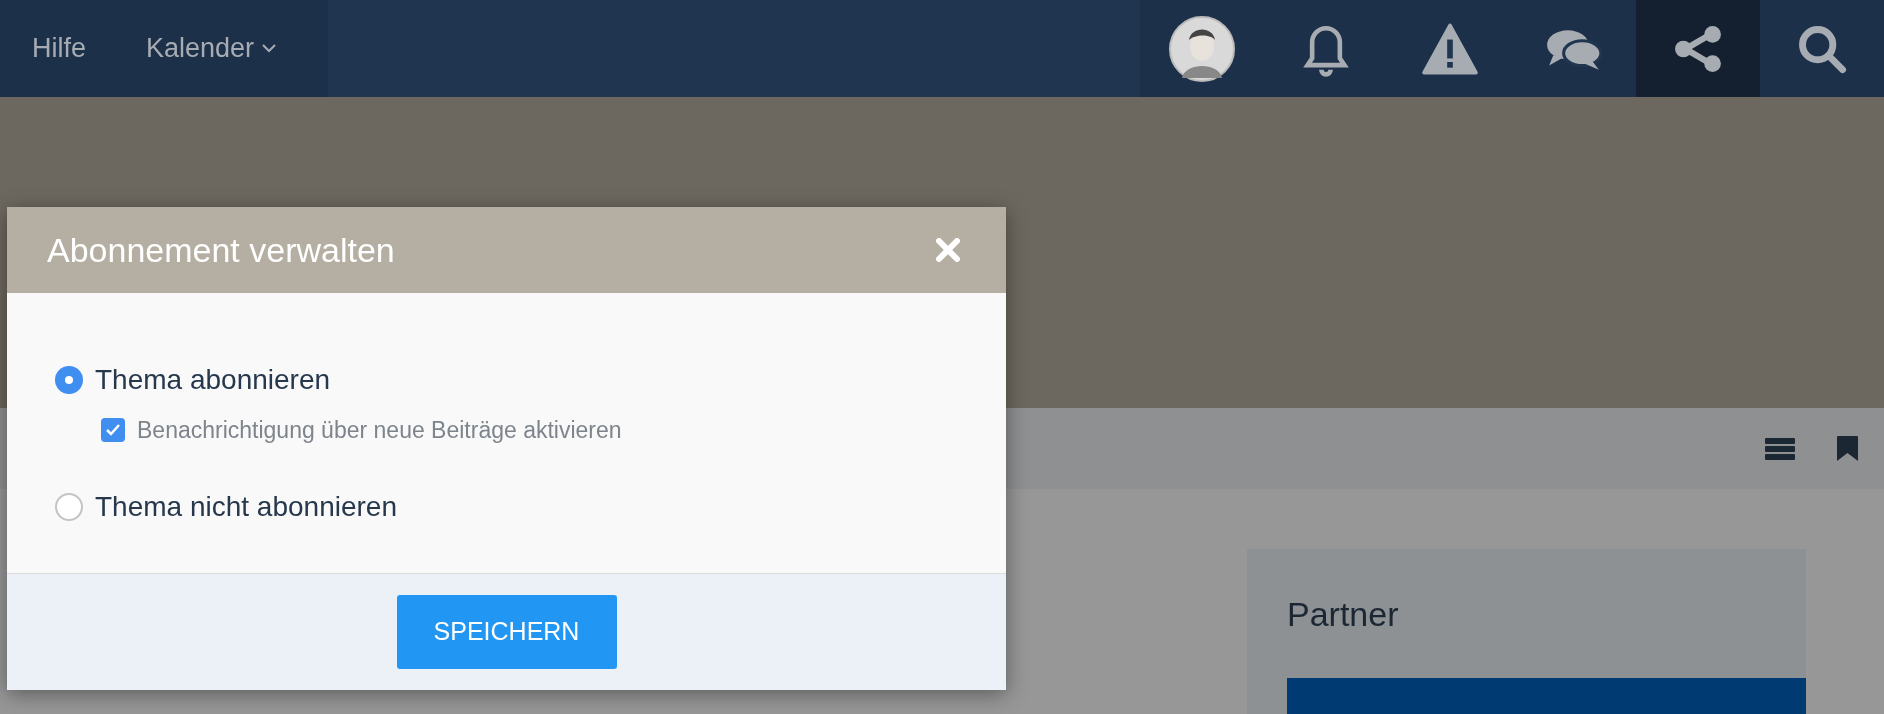 This screenshot has width=1884, height=714. I want to click on list-icon, so click(1780, 448).